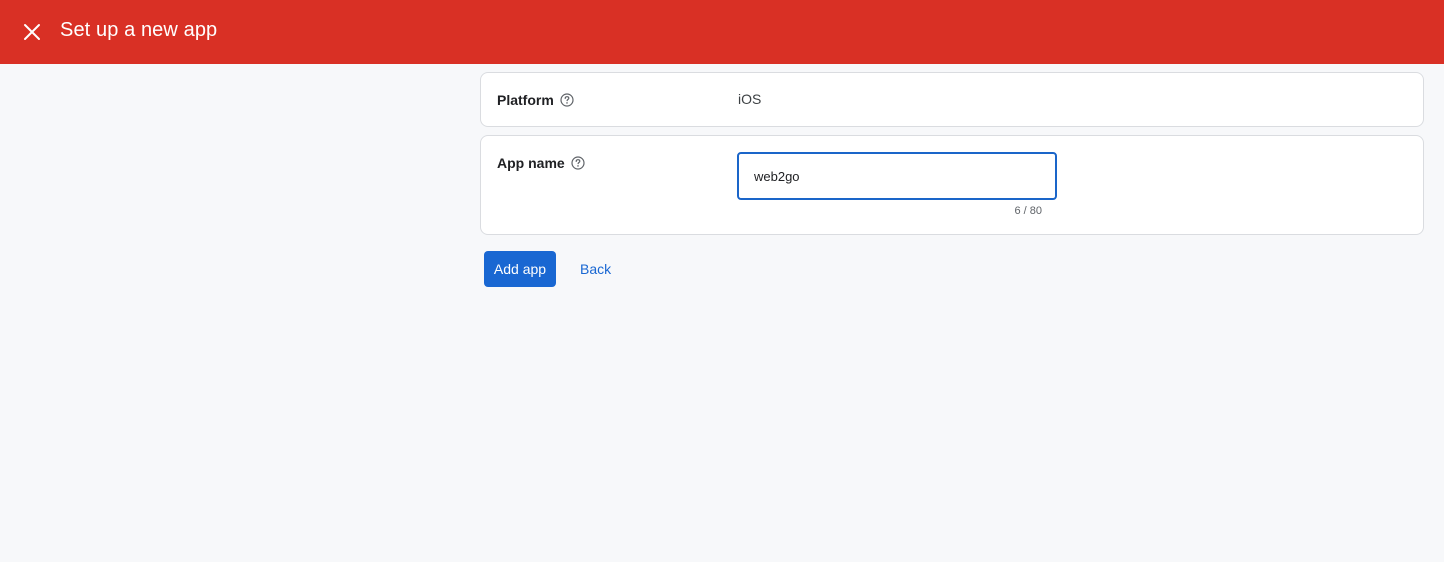  I want to click on app-name-input, so click(897, 176).